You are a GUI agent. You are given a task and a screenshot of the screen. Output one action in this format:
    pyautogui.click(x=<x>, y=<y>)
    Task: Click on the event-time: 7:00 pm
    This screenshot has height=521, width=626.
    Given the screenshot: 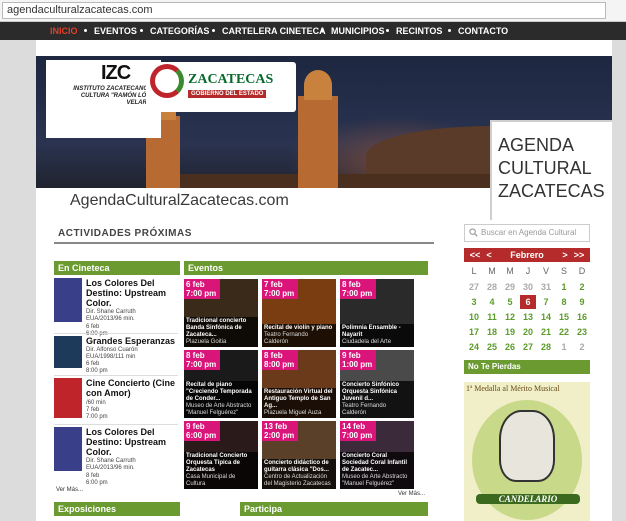 What is the action you would take?
    pyautogui.click(x=279, y=293)
    